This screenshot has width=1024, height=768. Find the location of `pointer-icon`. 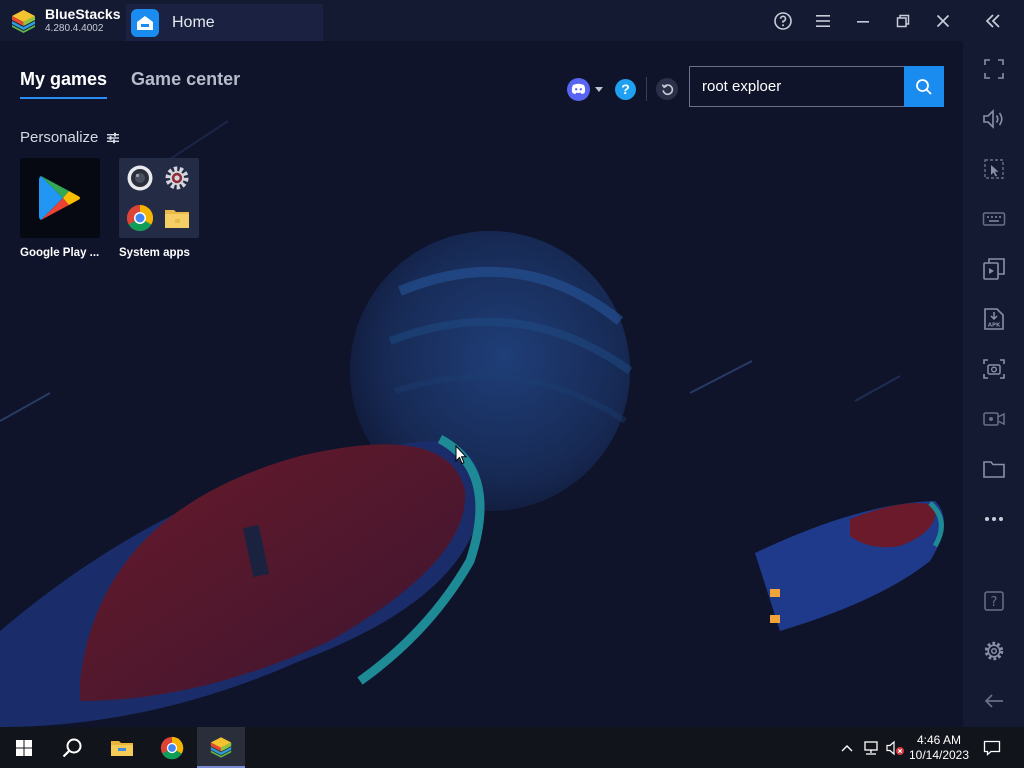

pointer-icon is located at coordinates (994, 169).